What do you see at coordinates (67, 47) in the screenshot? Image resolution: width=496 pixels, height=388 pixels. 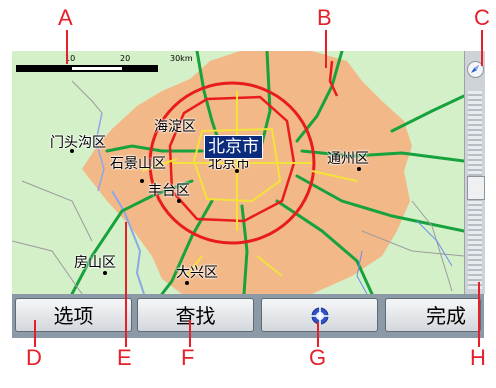 I see `leader-a` at bounding box center [67, 47].